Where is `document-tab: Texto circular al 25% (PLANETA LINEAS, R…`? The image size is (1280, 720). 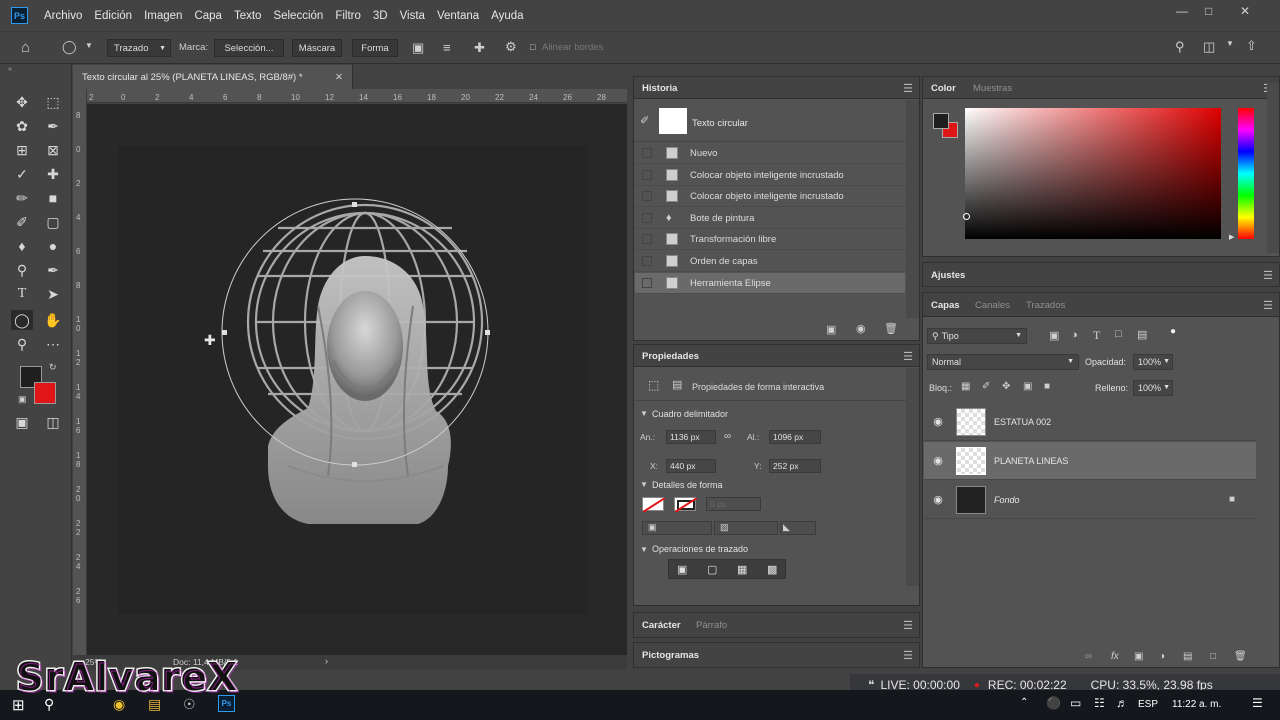
document-tab: Texto circular al 25% (PLANETA LINEAS, R… is located at coordinates (213, 77).